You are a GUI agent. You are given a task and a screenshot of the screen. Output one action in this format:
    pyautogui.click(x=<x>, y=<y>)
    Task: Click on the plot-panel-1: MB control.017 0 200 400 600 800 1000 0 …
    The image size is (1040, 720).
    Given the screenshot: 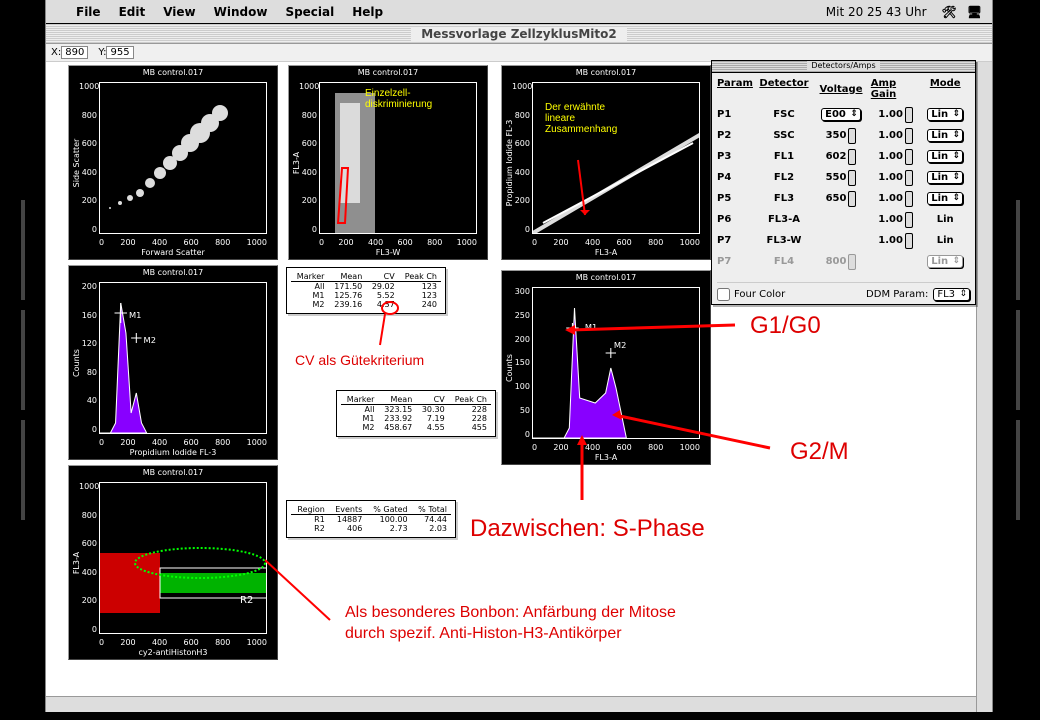 What is the action you would take?
    pyautogui.click(x=173, y=162)
    